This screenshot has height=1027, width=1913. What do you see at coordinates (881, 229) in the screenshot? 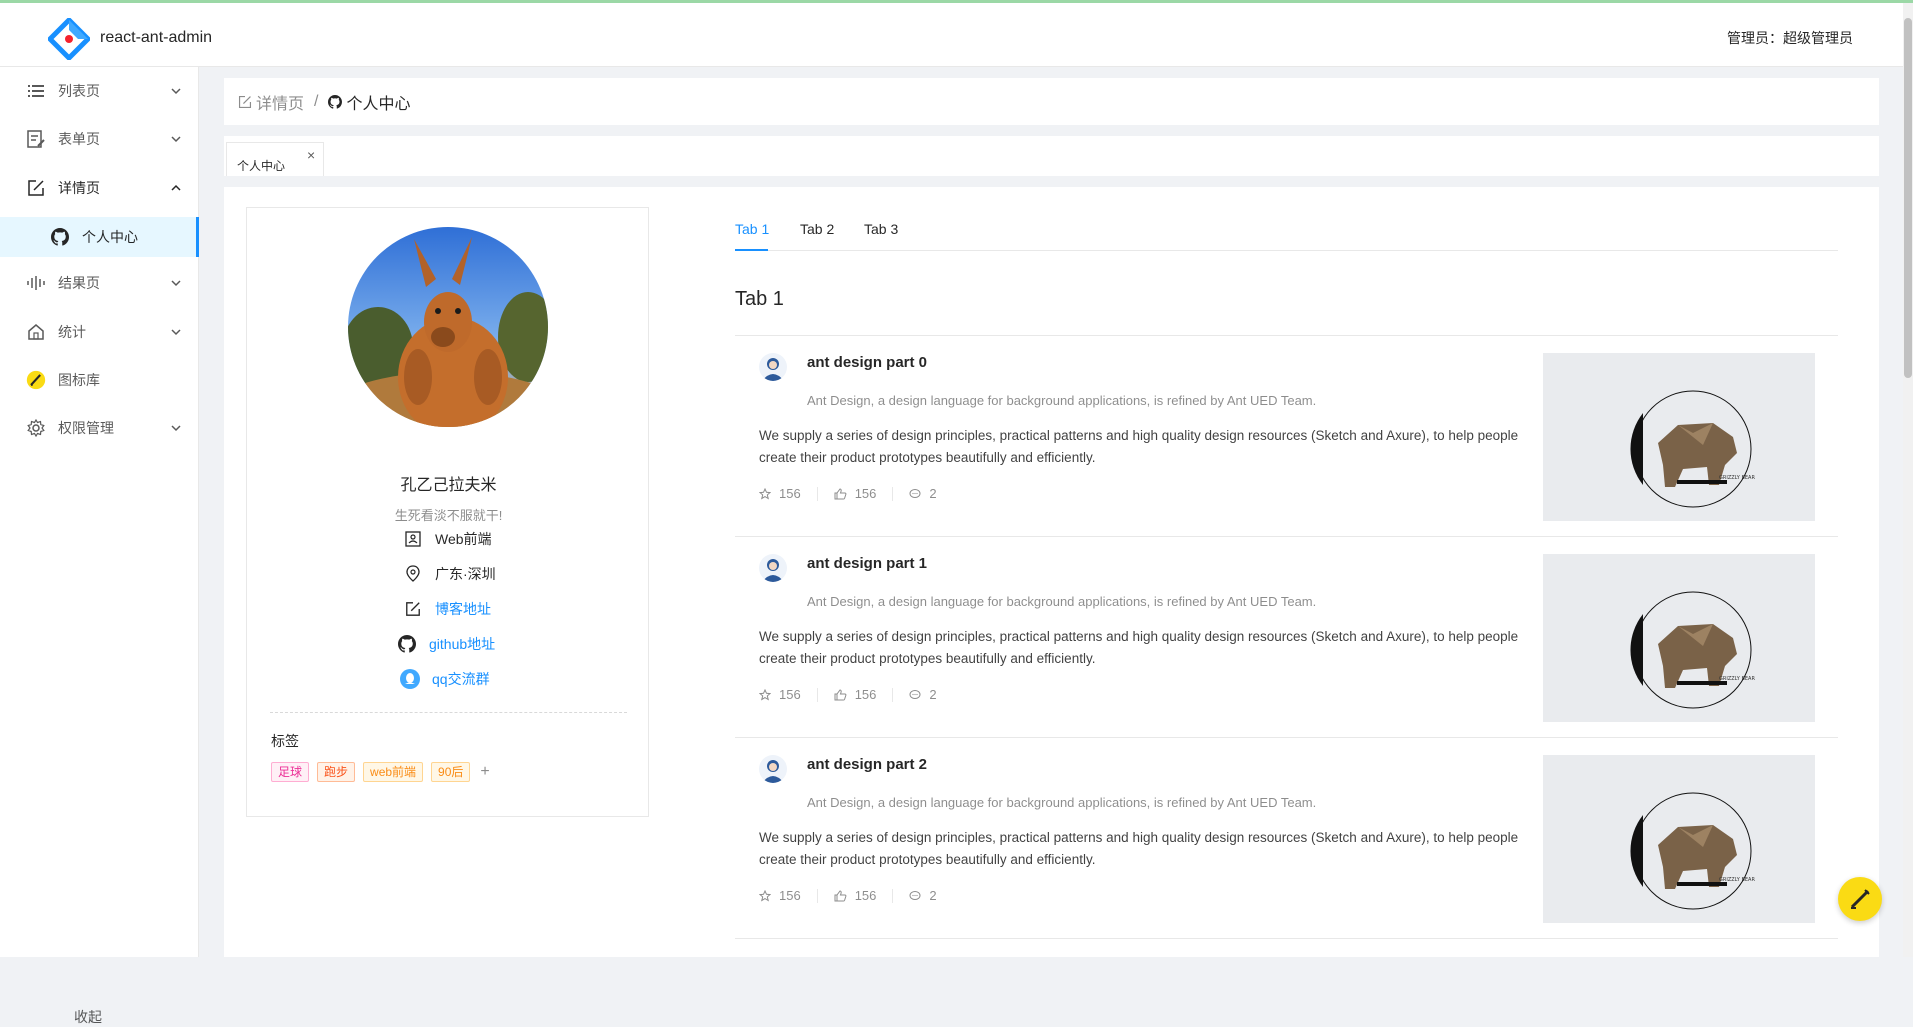
I see `tab-3: Tab 3` at bounding box center [881, 229].